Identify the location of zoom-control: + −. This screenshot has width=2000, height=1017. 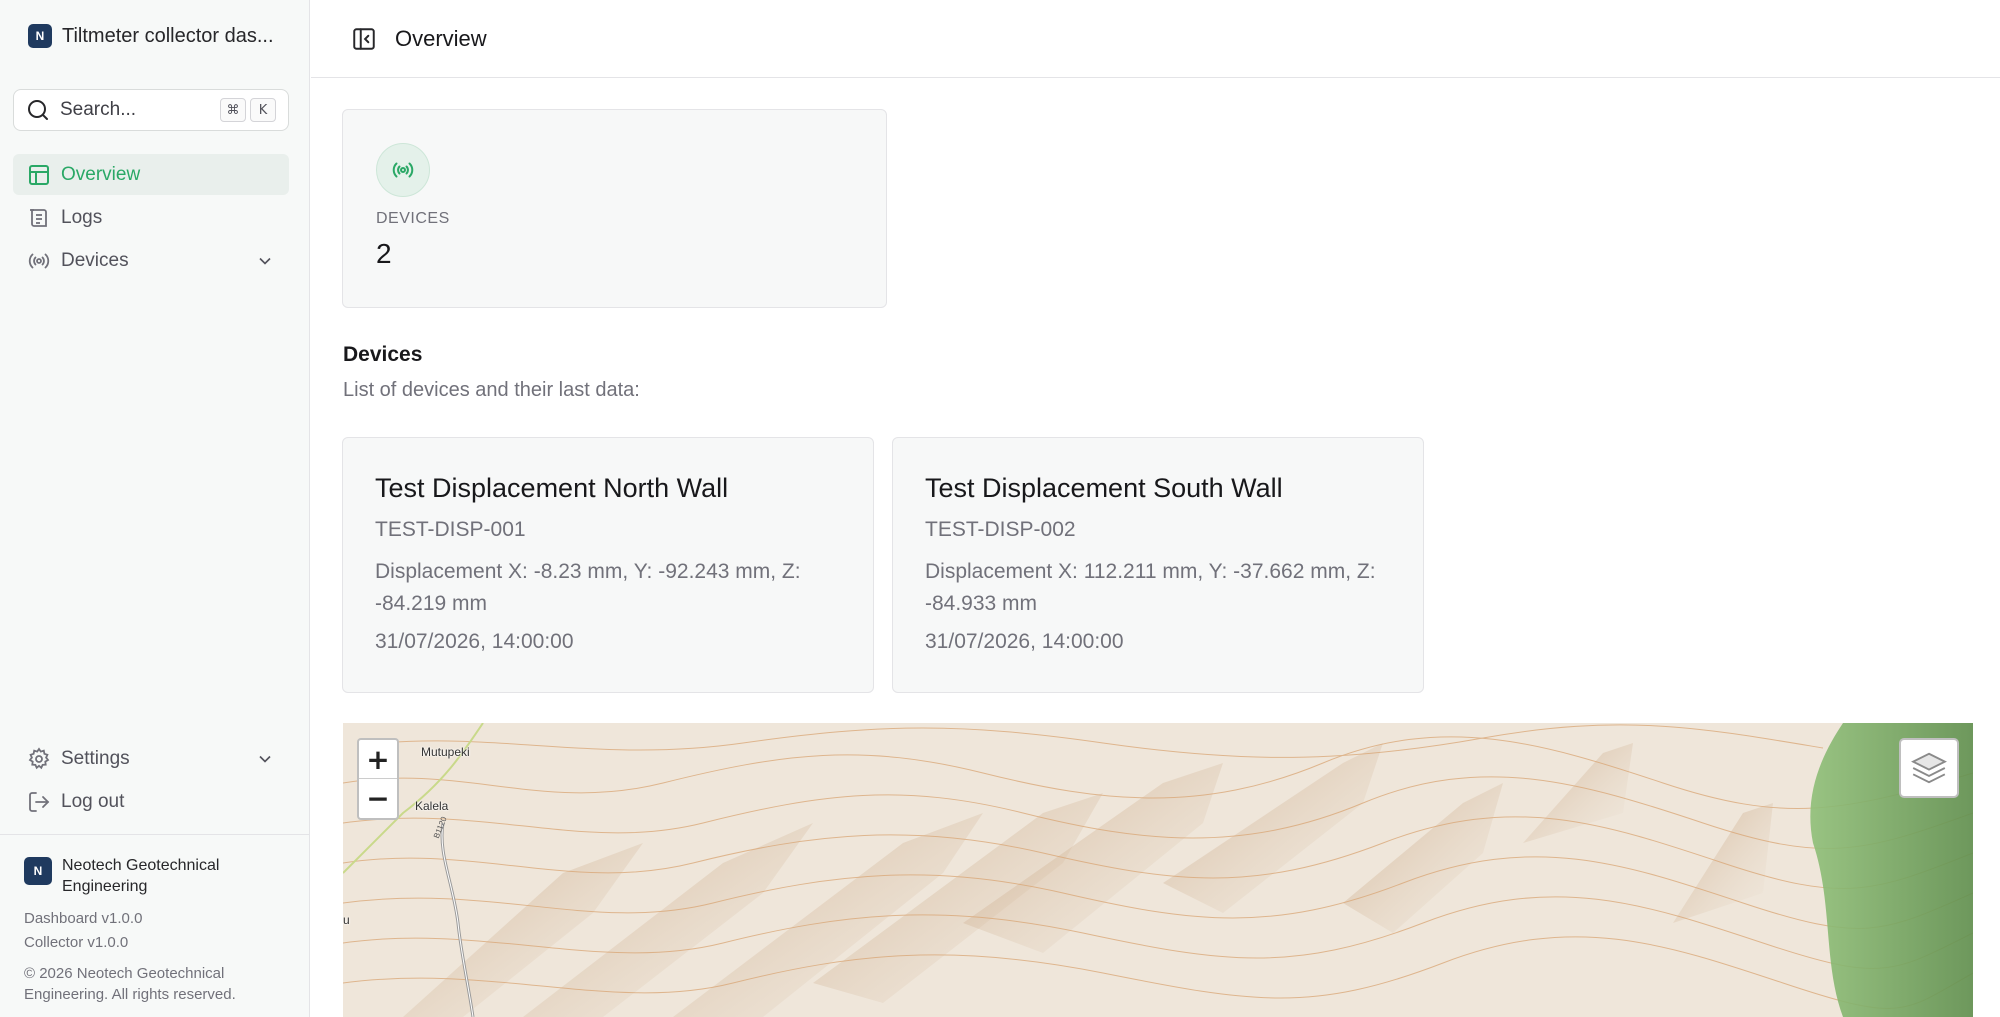
(378, 779).